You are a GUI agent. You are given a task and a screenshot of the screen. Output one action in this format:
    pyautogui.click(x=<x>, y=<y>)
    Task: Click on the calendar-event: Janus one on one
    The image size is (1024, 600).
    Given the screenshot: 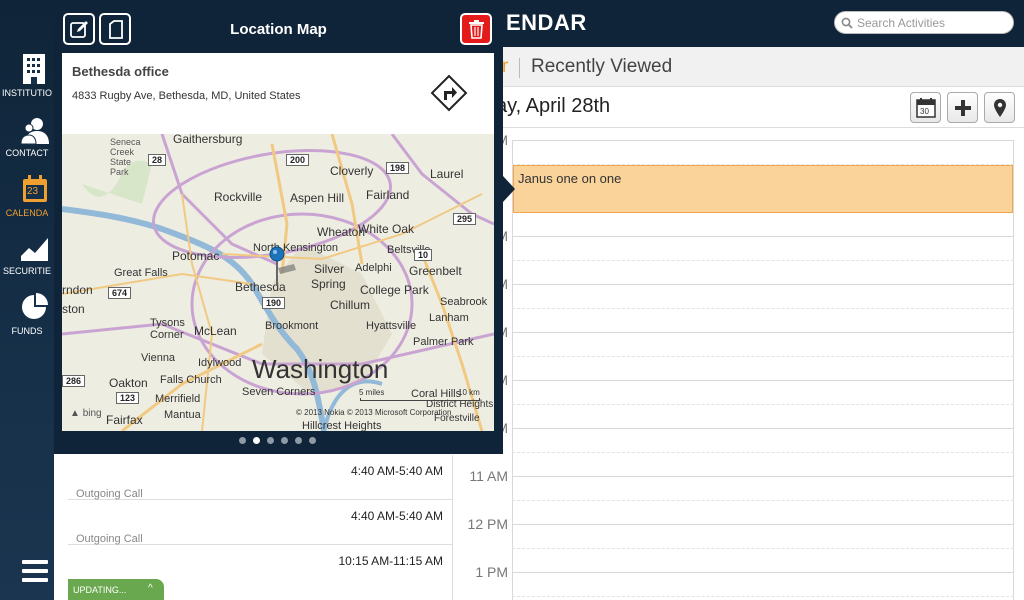 What is the action you would take?
    pyautogui.click(x=763, y=189)
    